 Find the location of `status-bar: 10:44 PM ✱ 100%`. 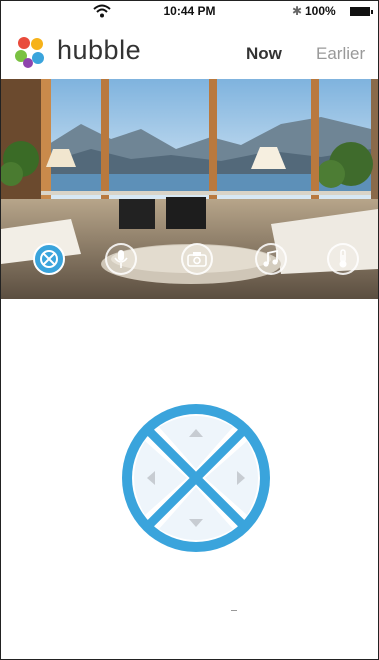

status-bar: 10:44 PM ✱ 100% is located at coordinates (189, 12).